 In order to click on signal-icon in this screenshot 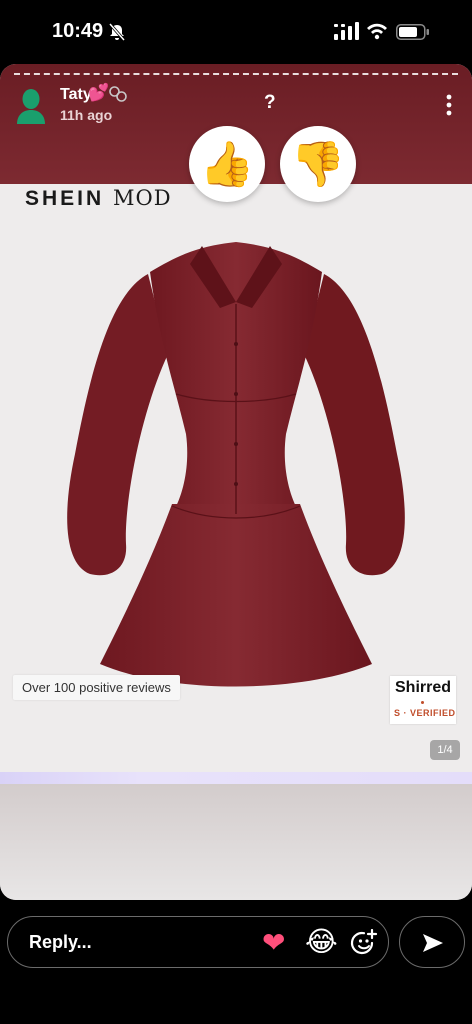, I will do `click(346, 31)`.